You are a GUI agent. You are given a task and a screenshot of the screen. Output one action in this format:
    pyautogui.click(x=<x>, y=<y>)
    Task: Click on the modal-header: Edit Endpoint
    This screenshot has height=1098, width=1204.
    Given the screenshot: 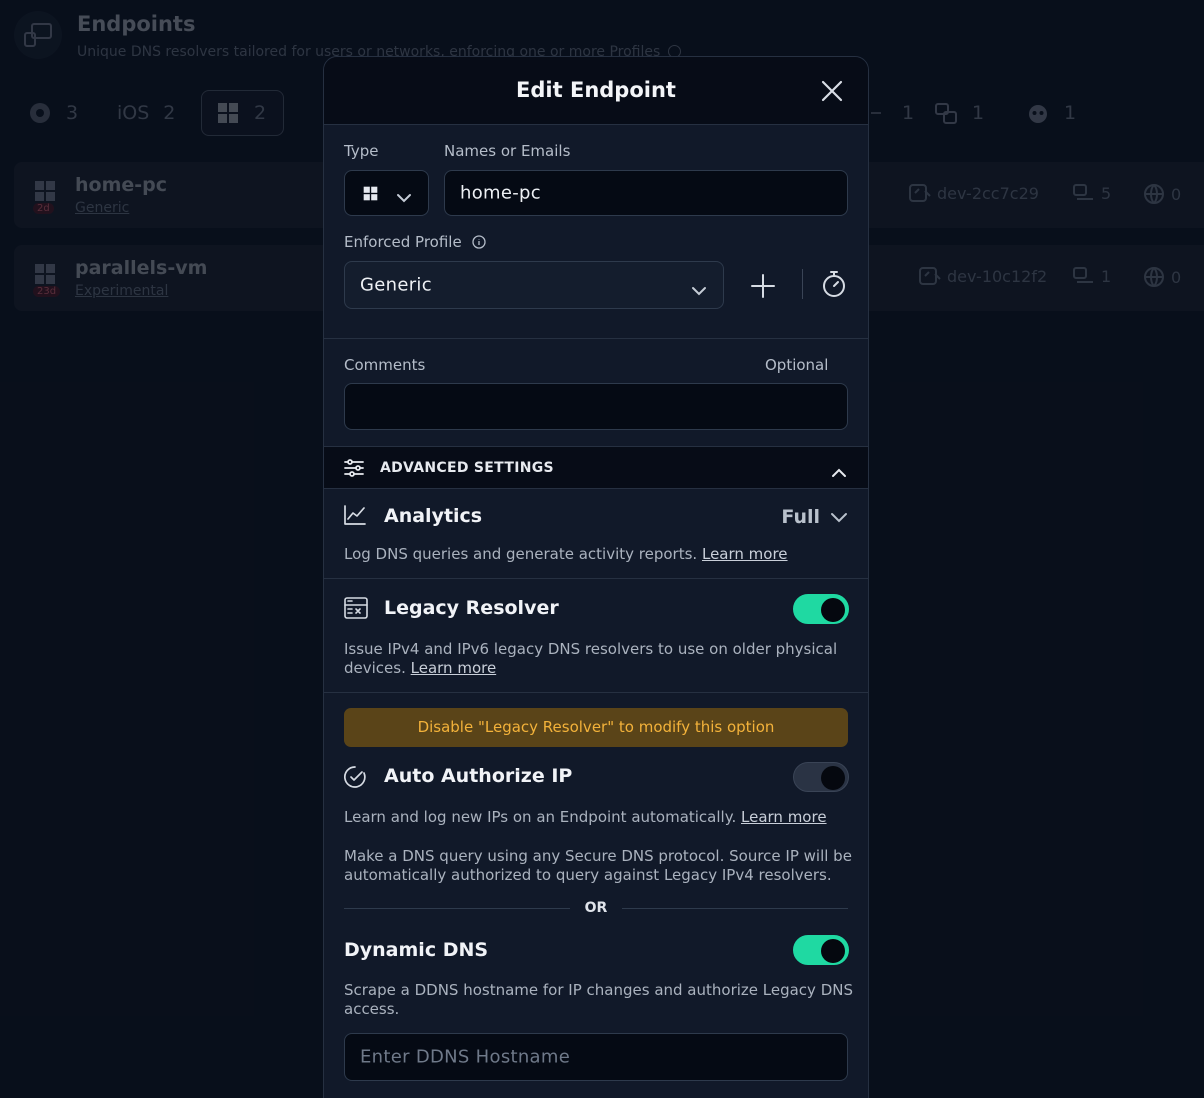 What is the action you would take?
    pyautogui.click(x=596, y=91)
    